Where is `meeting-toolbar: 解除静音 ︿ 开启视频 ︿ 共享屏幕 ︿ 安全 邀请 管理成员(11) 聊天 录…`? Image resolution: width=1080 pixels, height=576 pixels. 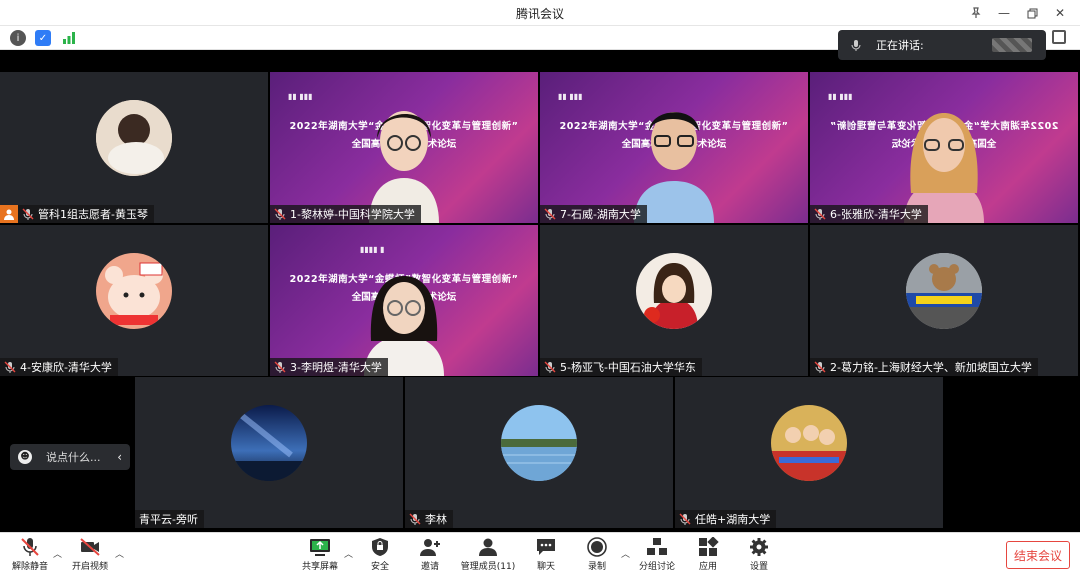 meeting-toolbar: 解除静音 ︿ 开启视频 ︿ 共享屏幕 ︿ 安全 邀请 管理成员(11) 聊天 录… is located at coordinates (540, 554).